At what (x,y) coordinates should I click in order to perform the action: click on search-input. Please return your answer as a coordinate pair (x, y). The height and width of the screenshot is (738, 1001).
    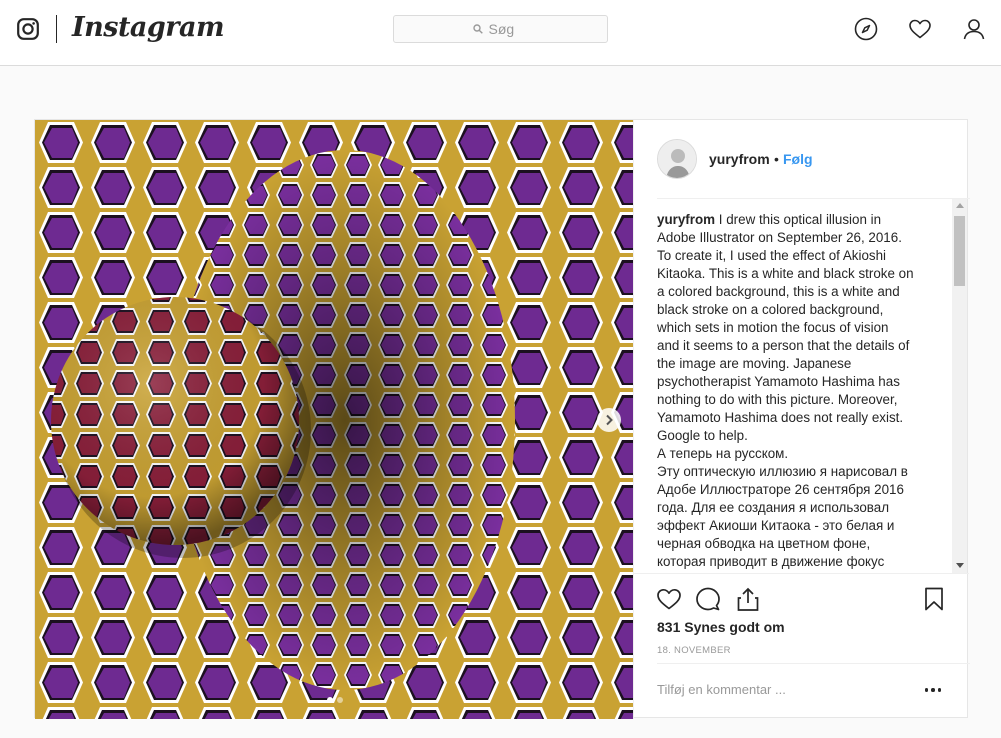
    Looking at the image, I should click on (508, 29).